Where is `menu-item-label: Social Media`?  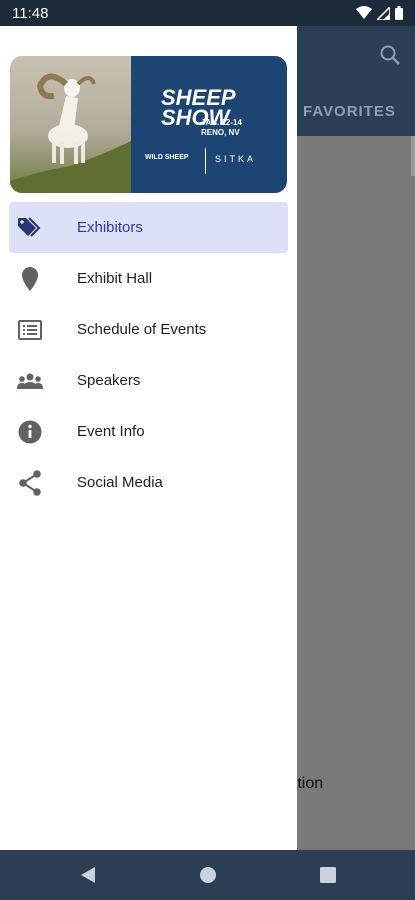 menu-item-label: Social Media is located at coordinates (120, 482).